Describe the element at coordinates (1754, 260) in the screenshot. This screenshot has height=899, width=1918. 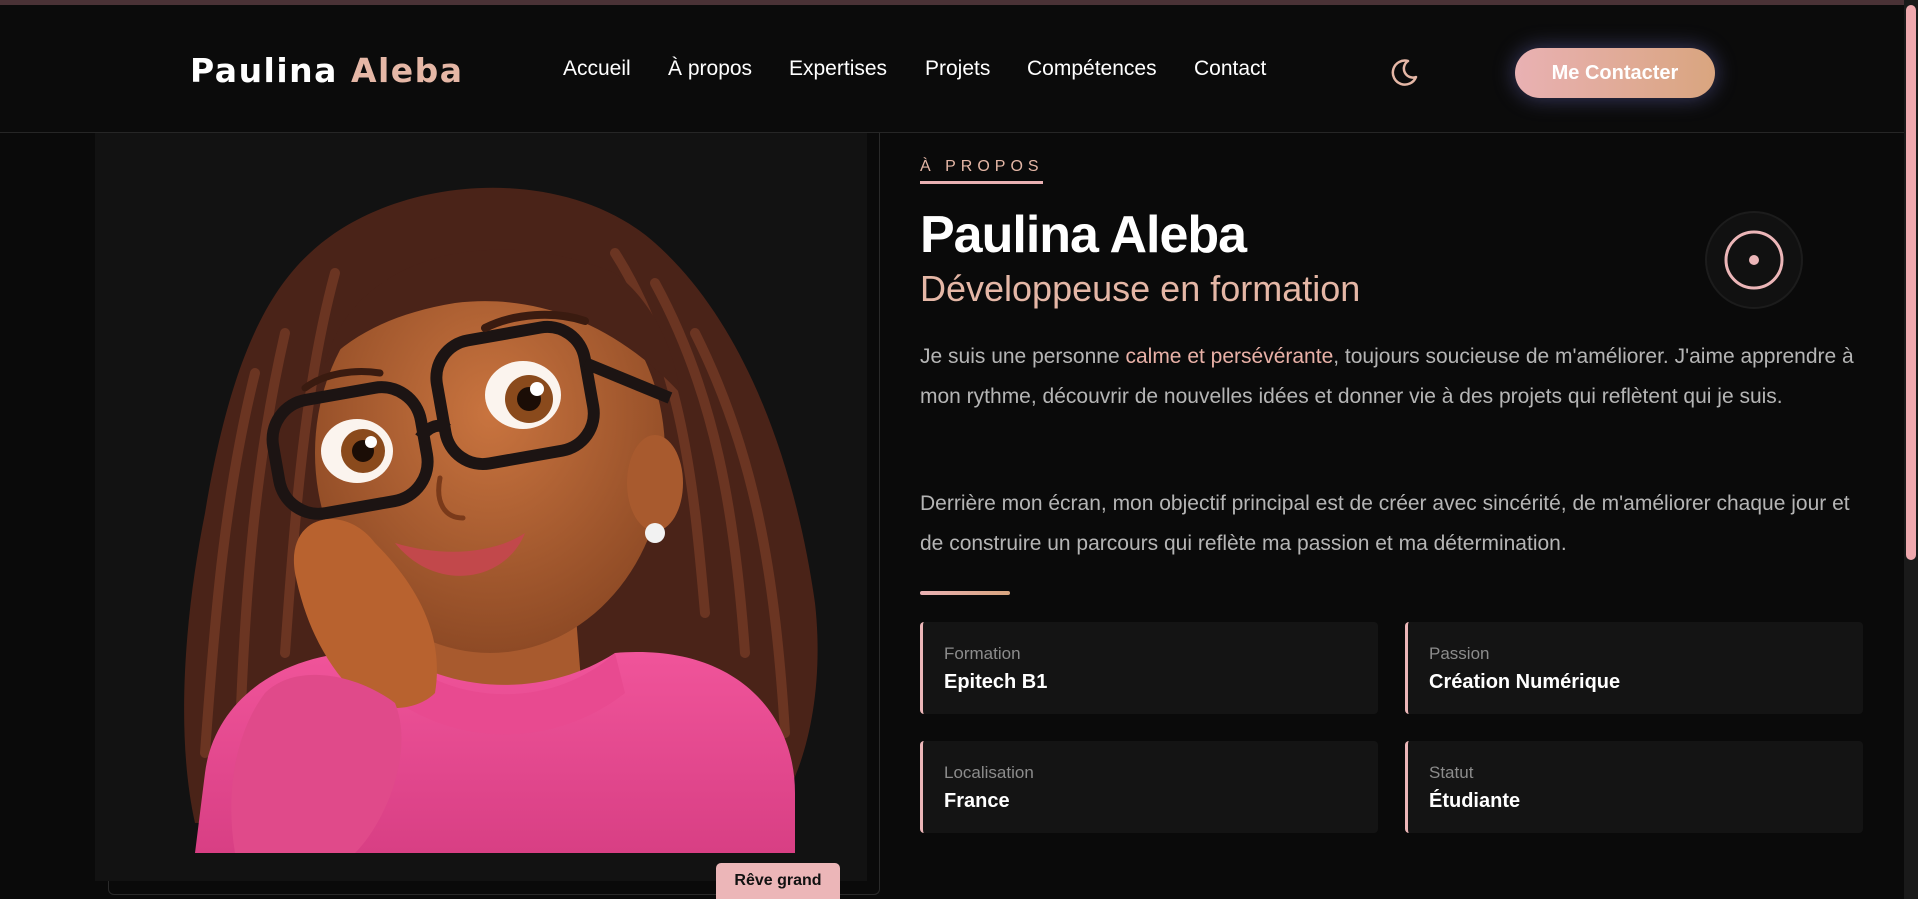
I see `target-icon` at that location.